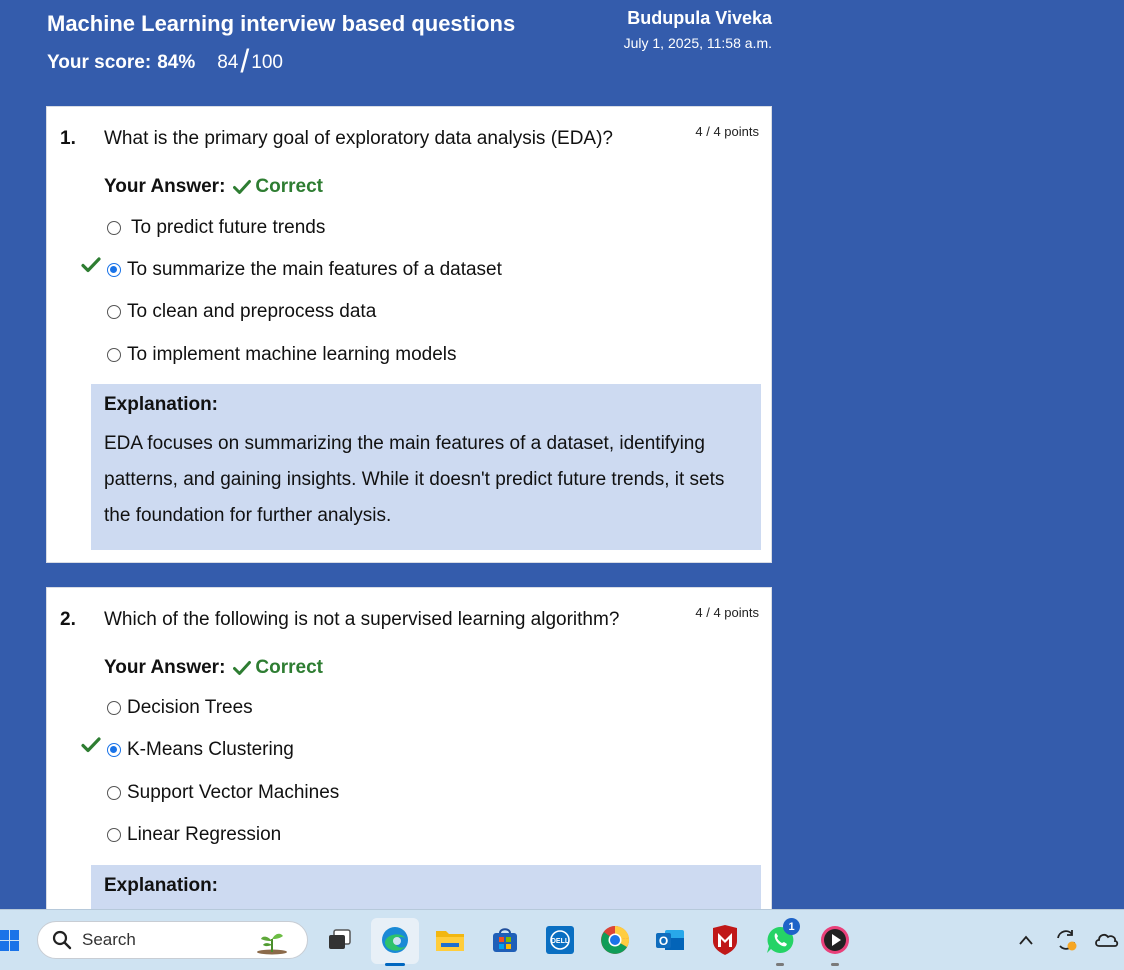 This screenshot has height=970, width=1124. I want to click on search-icon, so click(62, 940).